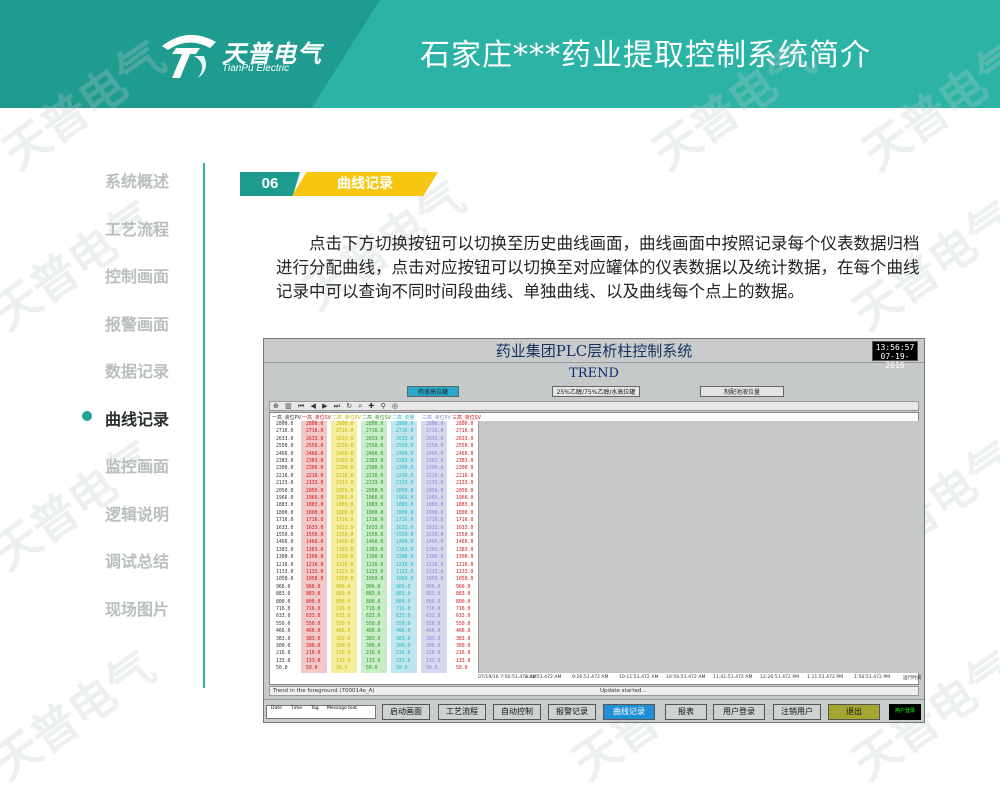  What do you see at coordinates (137, 418) in the screenshot?
I see `nav-item-5: 曲线记录` at bounding box center [137, 418].